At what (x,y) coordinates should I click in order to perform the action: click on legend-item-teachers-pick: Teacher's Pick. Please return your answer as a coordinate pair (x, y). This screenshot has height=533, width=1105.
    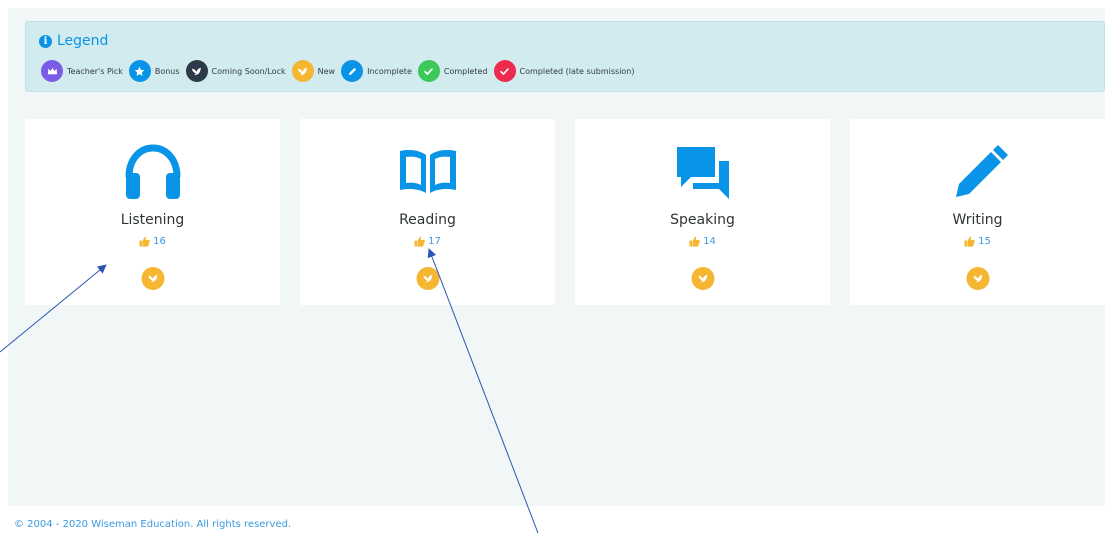
    Looking at the image, I should click on (82, 71).